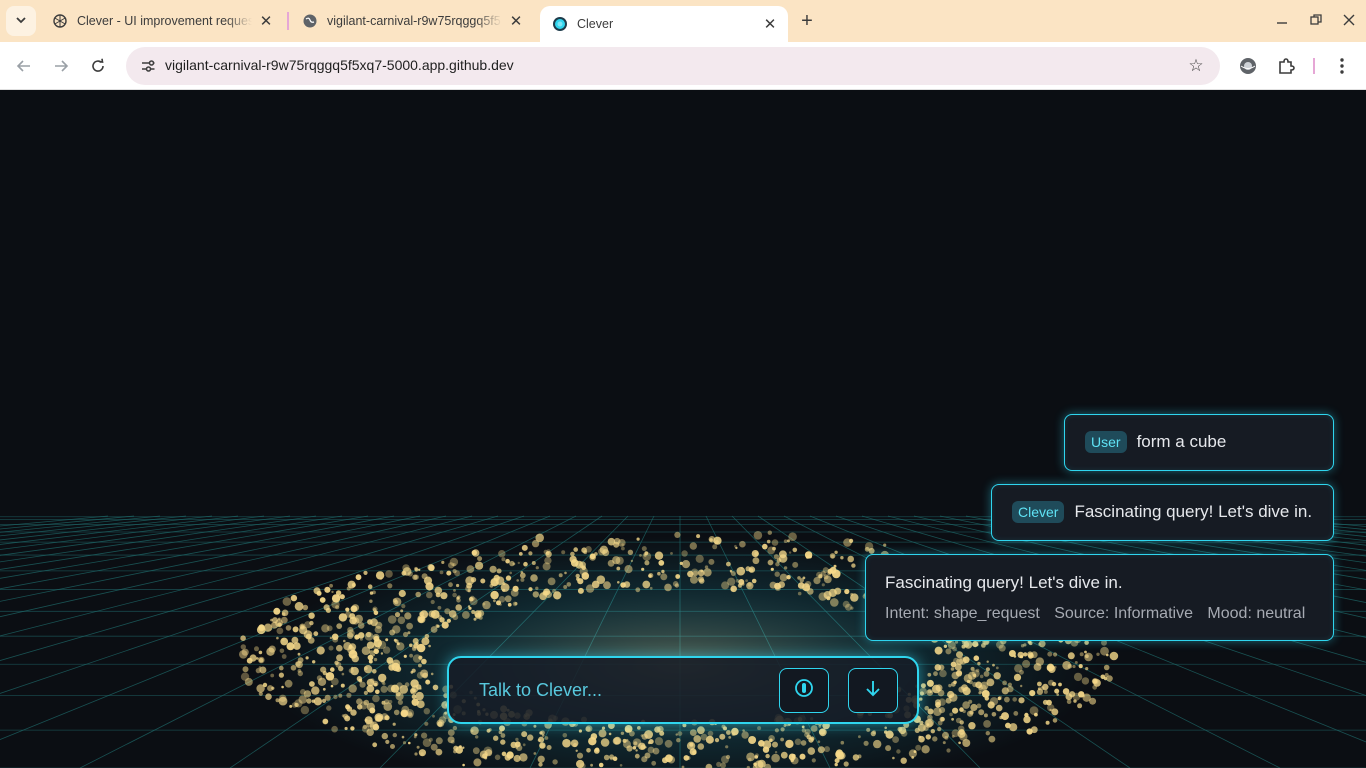  I want to click on clever-badge: Clever, so click(1038, 512).